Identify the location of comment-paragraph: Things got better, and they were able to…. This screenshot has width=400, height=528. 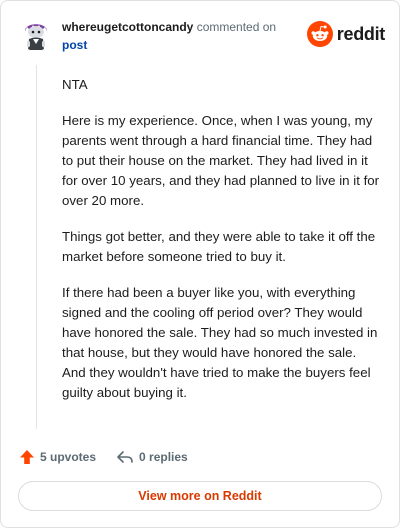
(219, 246).